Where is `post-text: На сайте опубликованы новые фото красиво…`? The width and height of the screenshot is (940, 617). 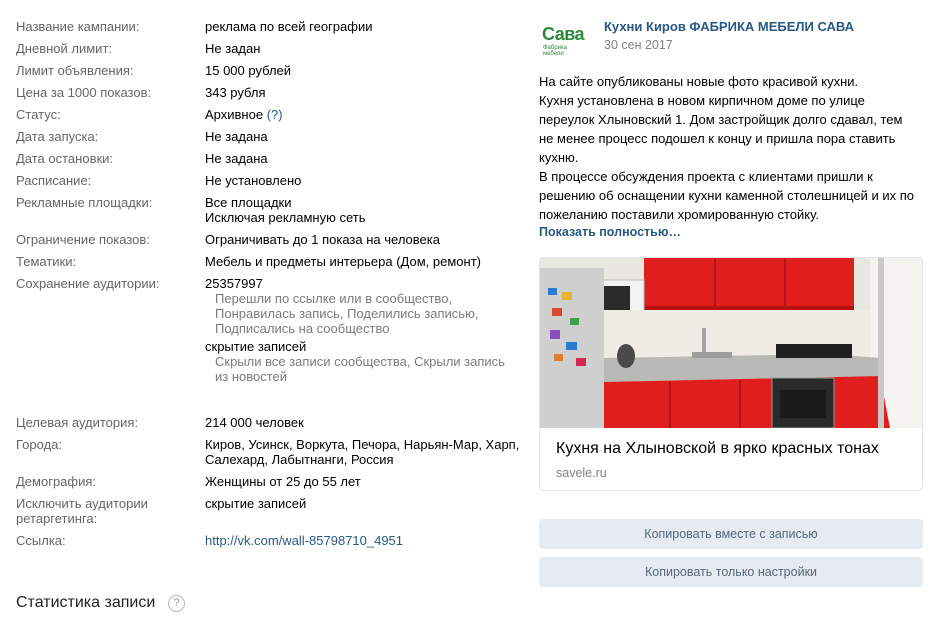 post-text: На сайте опубликованы новые фото красиво… is located at coordinates (731, 148).